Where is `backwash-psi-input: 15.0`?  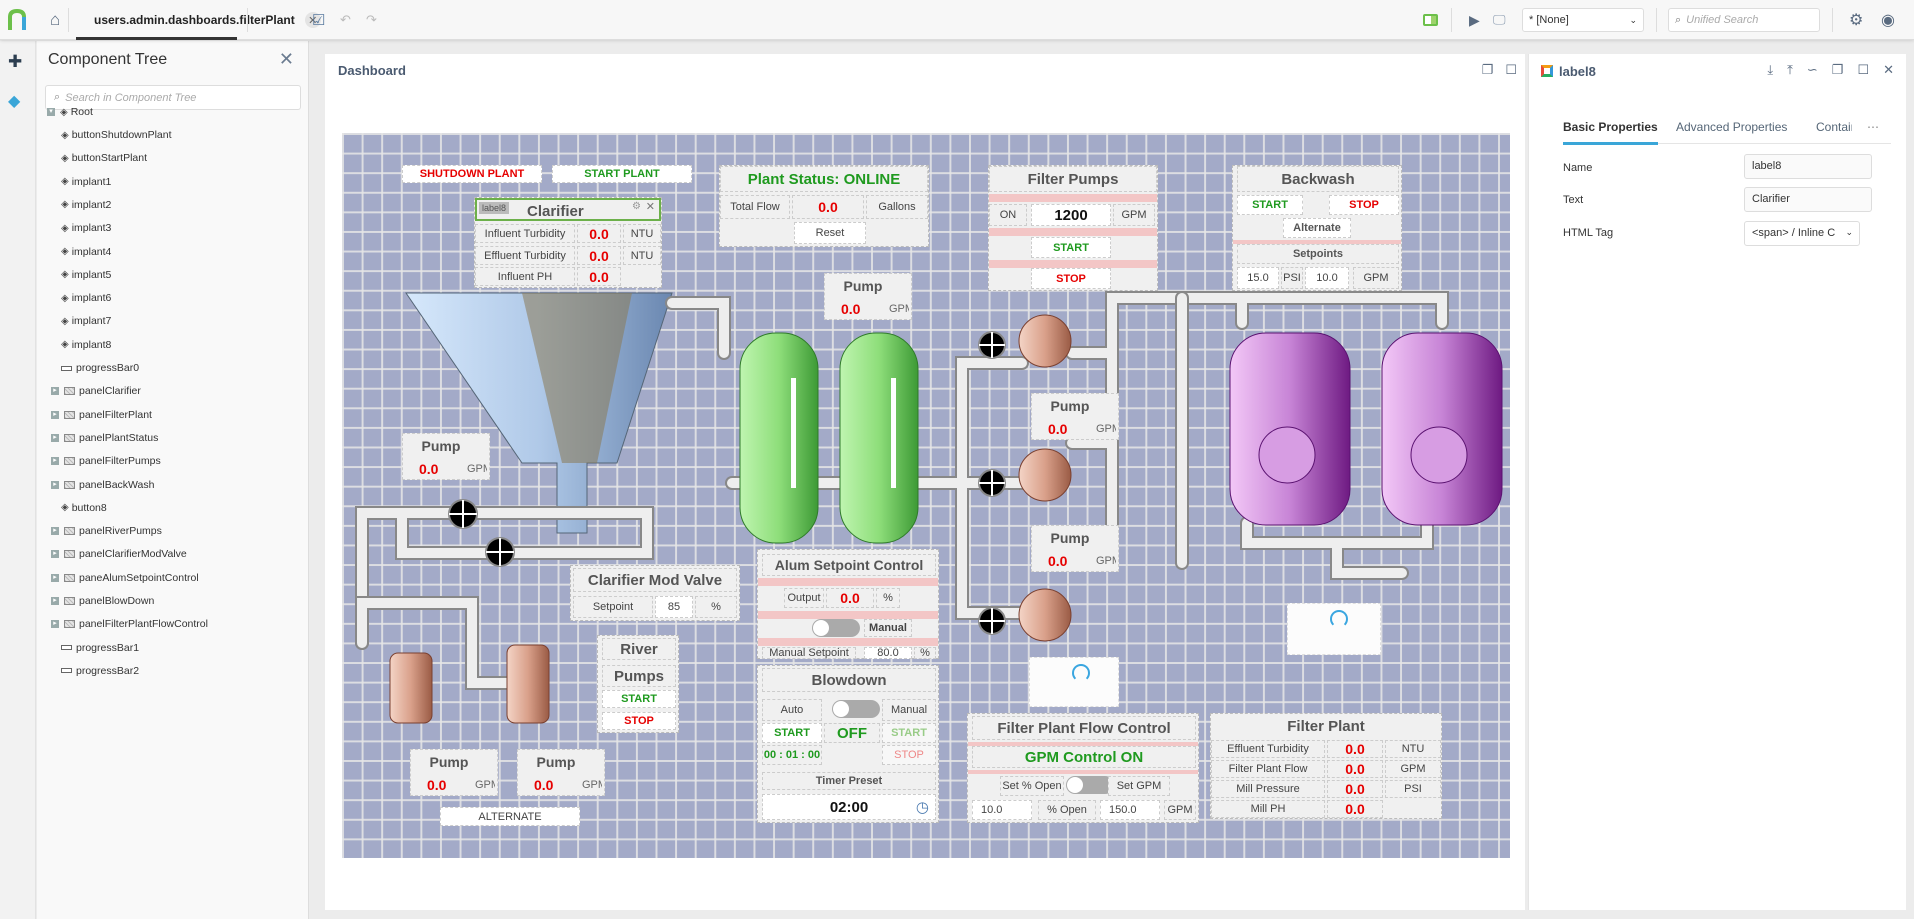 backwash-psi-input: 15.0 is located at coordinates (1258, 278).